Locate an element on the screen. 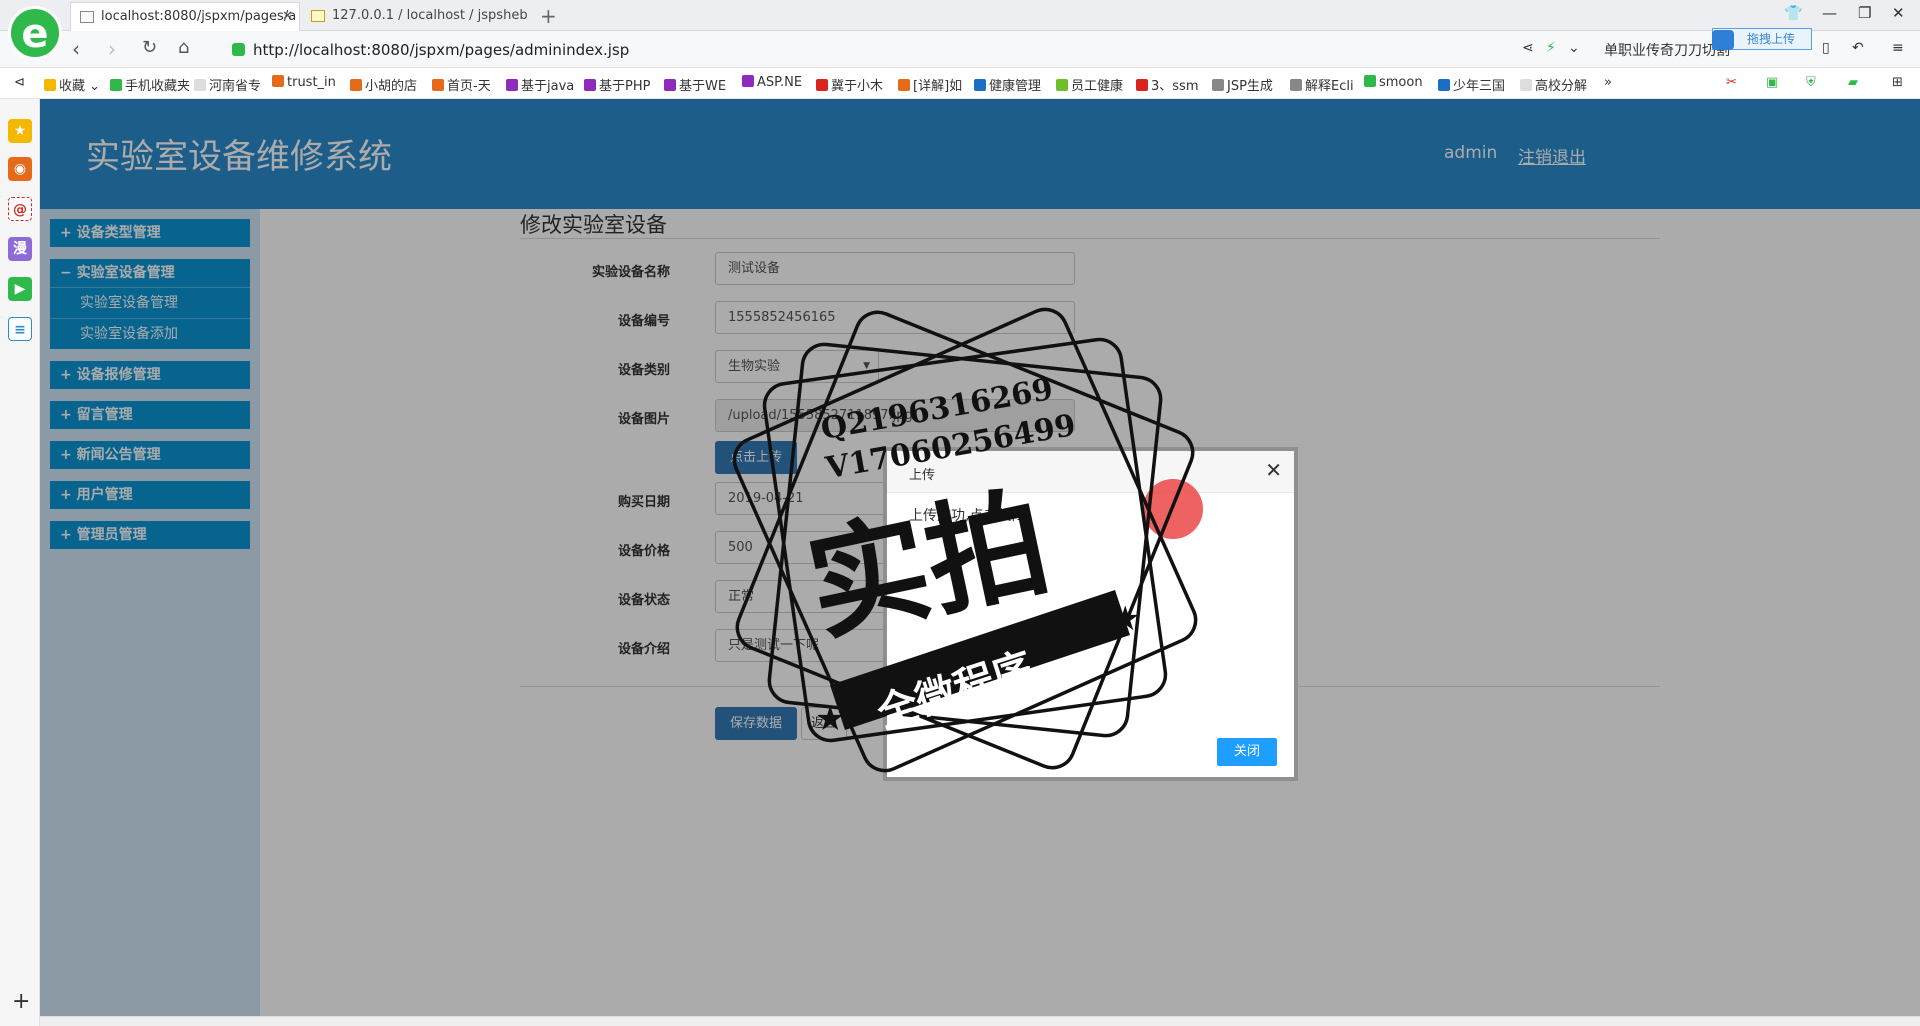 Image resolution: width=1920 pixels, height=1026 pixels. dialog-header: 上传 ✕ is located at coordinates (1090, 472).